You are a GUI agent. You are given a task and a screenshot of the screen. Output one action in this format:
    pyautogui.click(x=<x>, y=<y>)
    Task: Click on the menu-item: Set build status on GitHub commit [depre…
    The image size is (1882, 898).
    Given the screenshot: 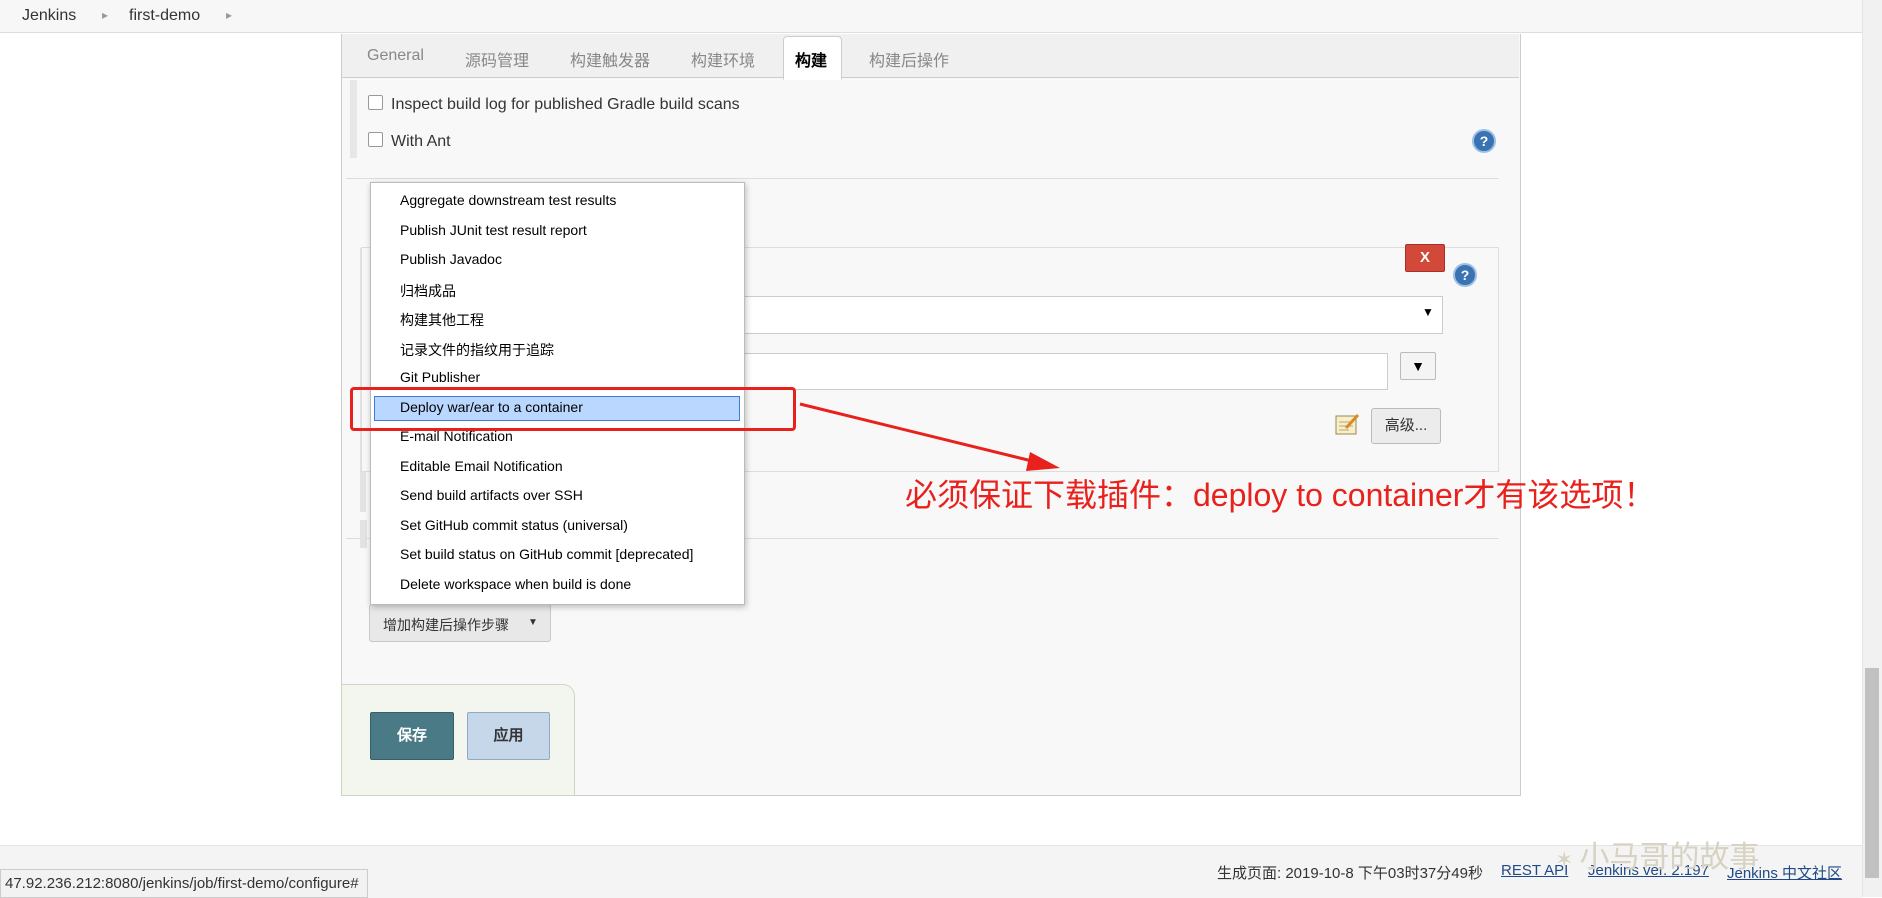 What is the action you would take?
    pyautogui.click(x=546, y=554)
    